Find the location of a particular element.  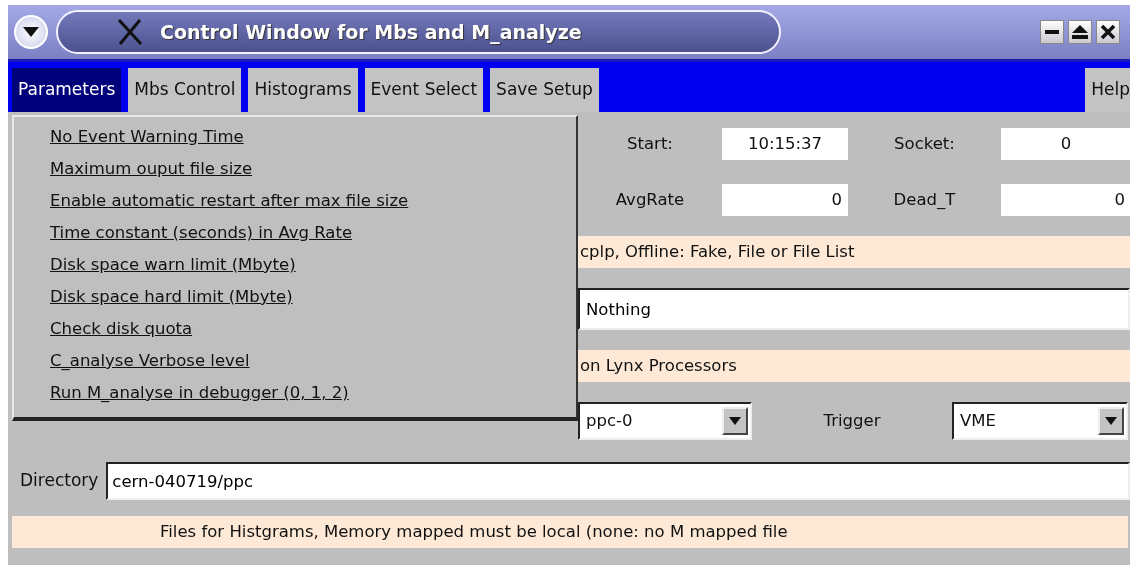

processor-dropdown: ppc-0 is located at coordinates (665, 421).